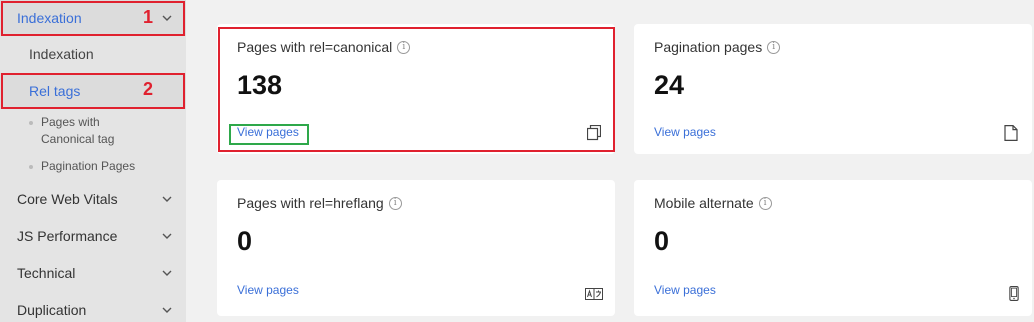 This screenshot has width=1034, height=322. Describe the element at coordinates (46, 273) in the screenshot. I see `sidebar-group-technical-label: Technical` at that location.